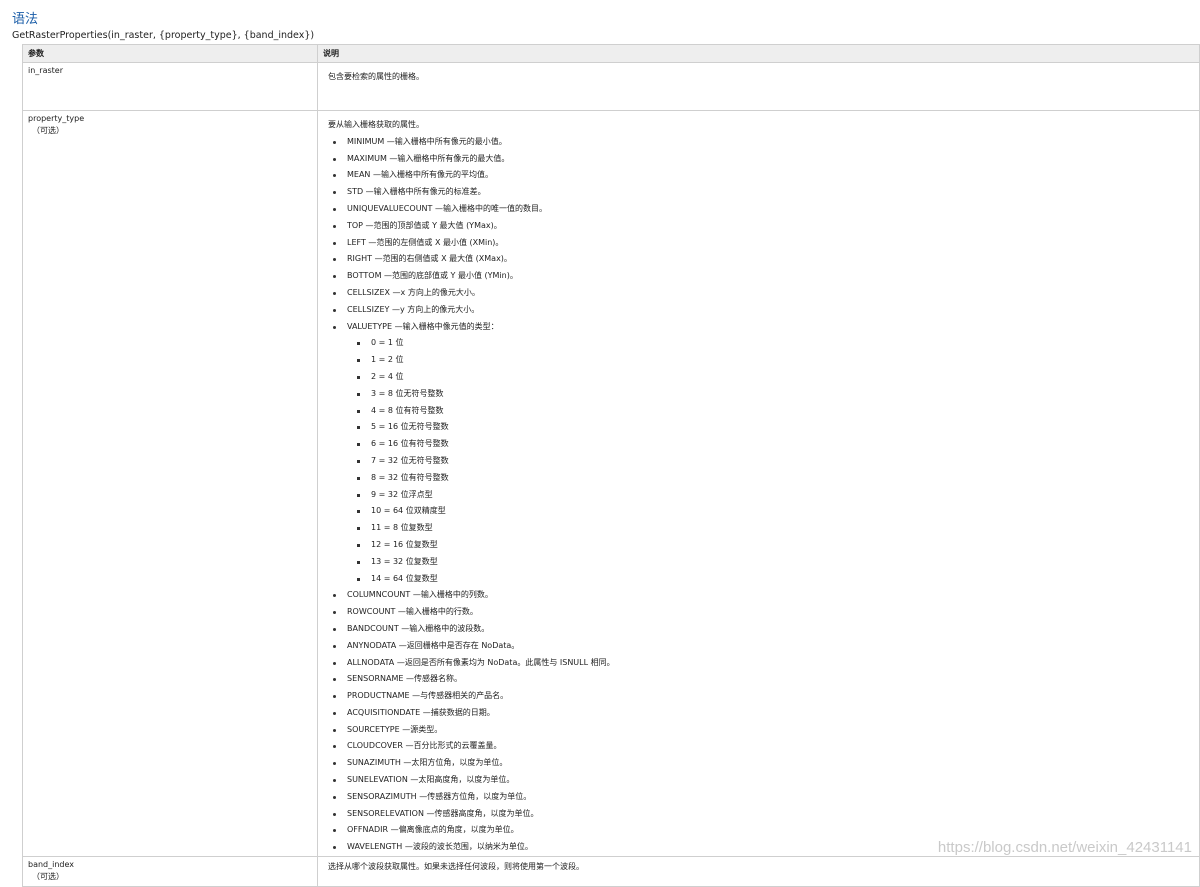  I want to click on param-name: in_raster, so click(45, 70).